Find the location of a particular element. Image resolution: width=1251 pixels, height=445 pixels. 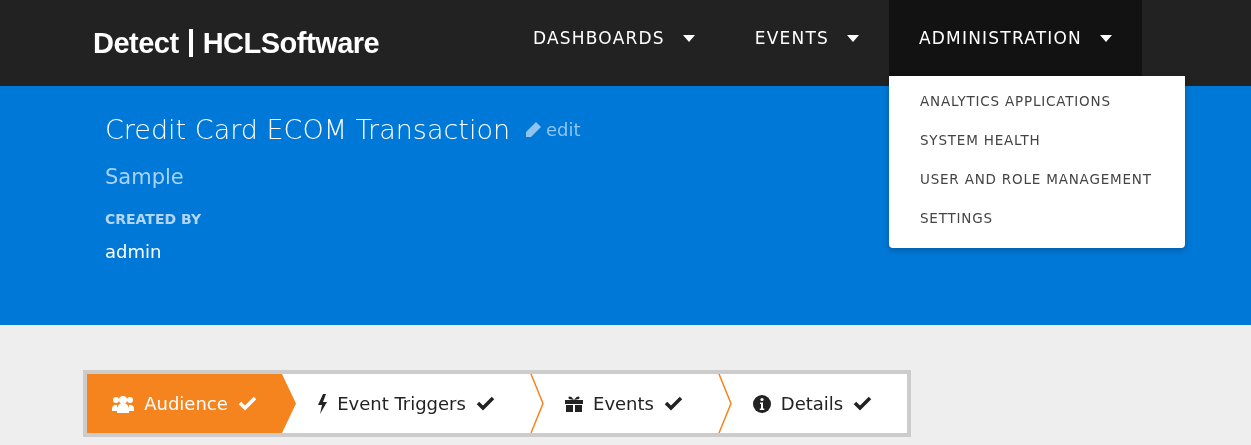

subtitle: Sample is located at coordinates (144, 177).